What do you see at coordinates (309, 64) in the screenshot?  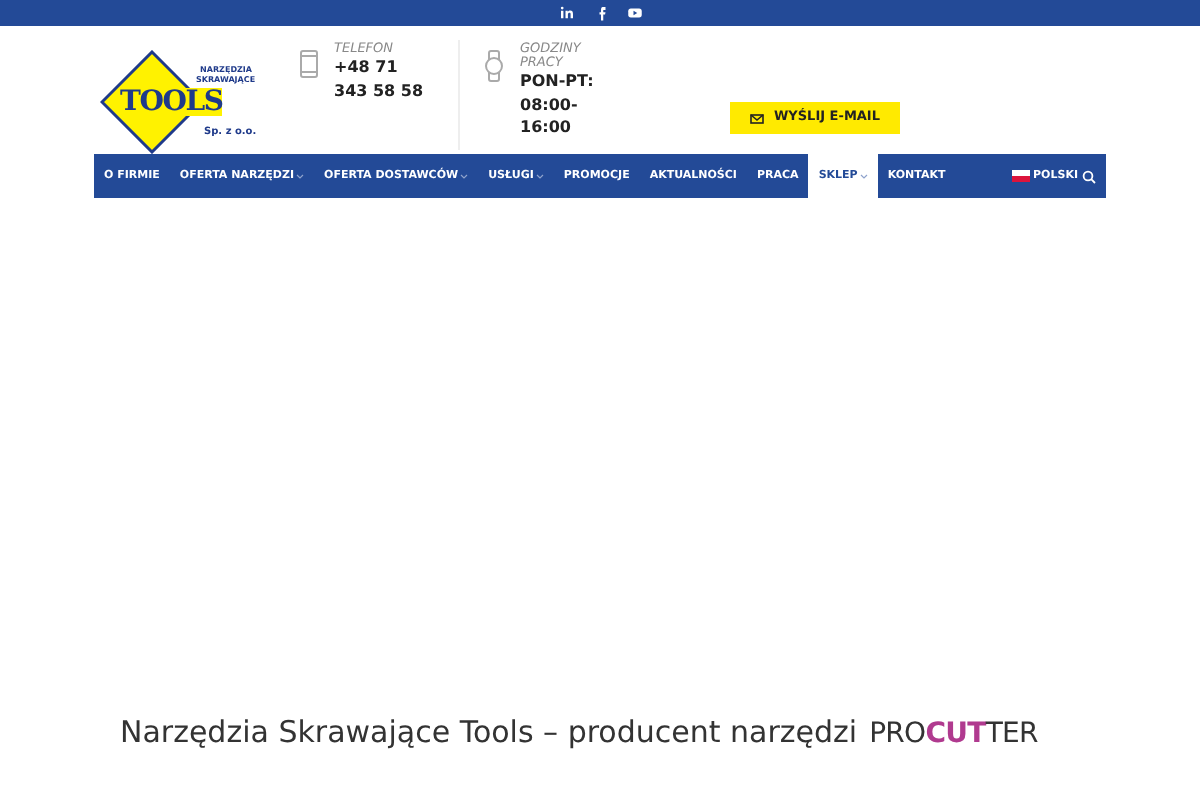 I see `phone-icon` at bounding box center [309, 64].